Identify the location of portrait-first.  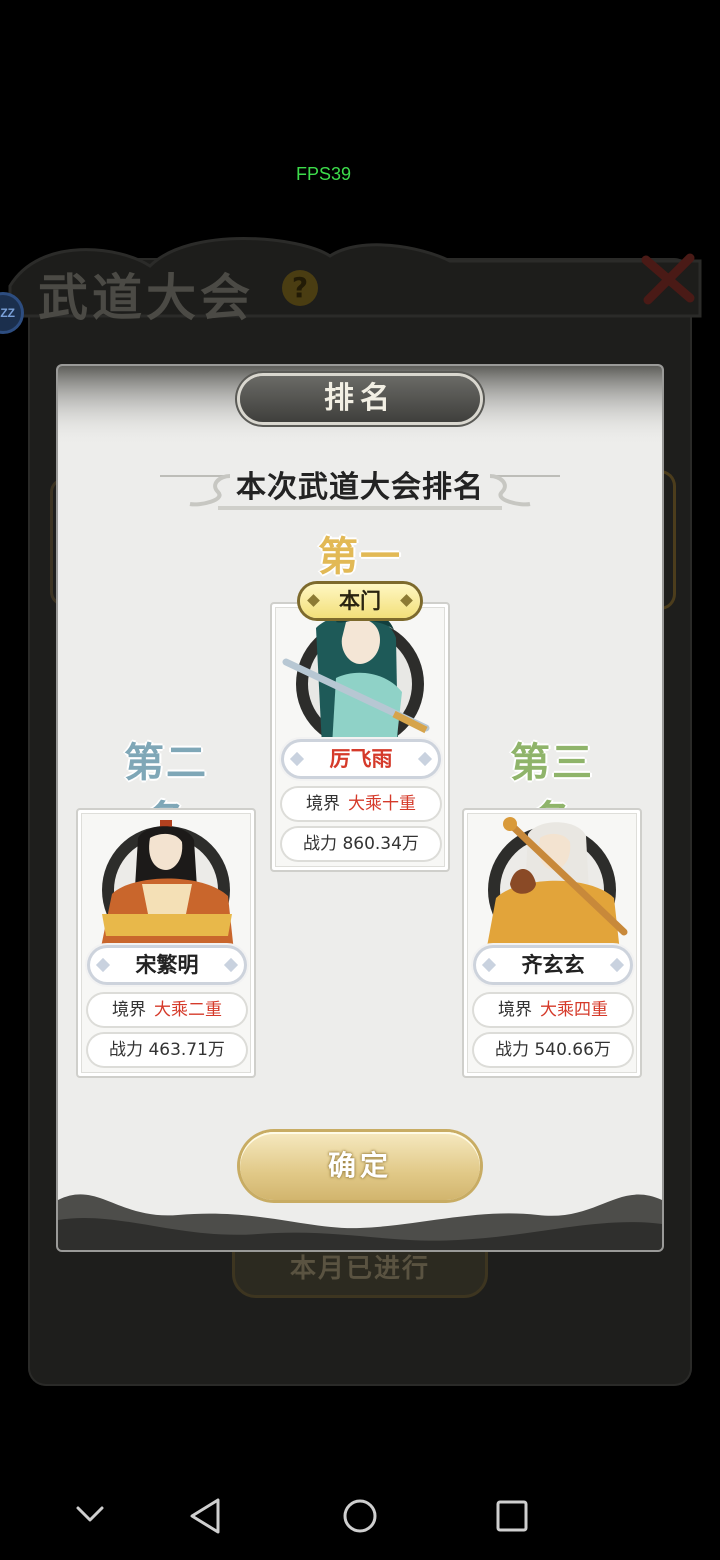
(360, 677).